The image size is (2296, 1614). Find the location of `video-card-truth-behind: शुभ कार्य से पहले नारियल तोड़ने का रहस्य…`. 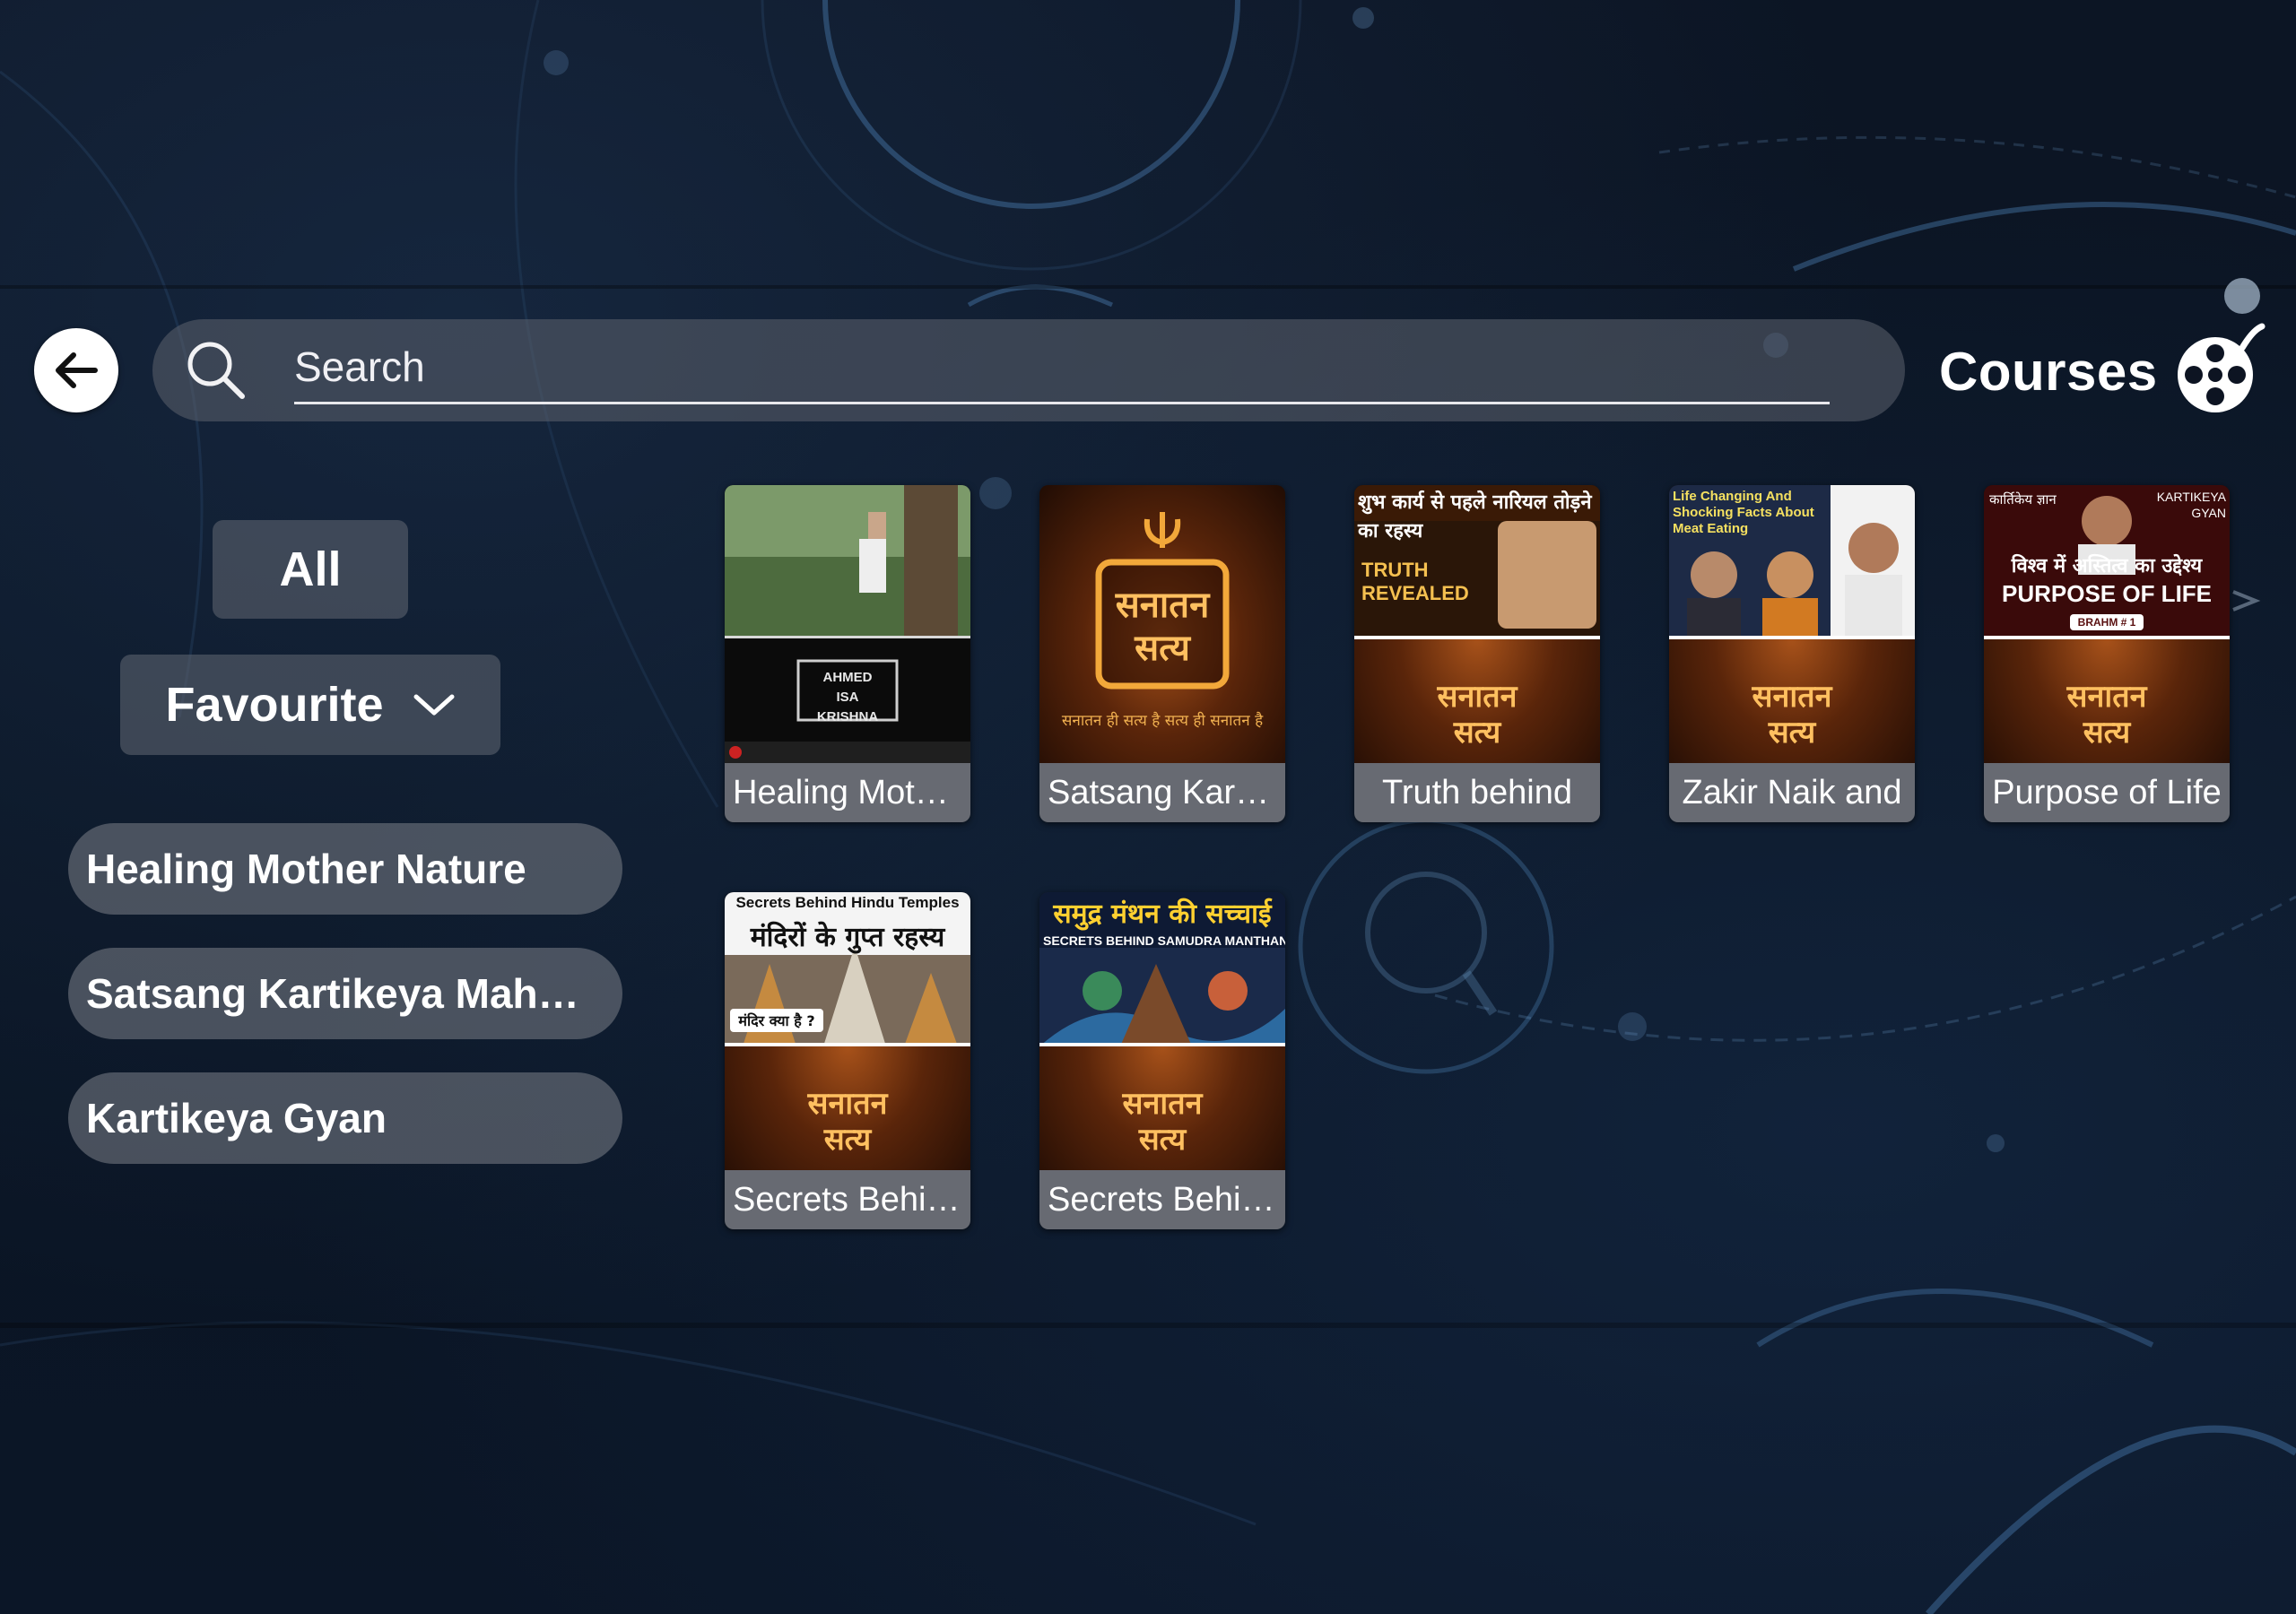

video-card-truth-behind: शुभ कार्य से पहले नारियल तोड़ने का रहस्य… is located at coordinates (1477, 653).